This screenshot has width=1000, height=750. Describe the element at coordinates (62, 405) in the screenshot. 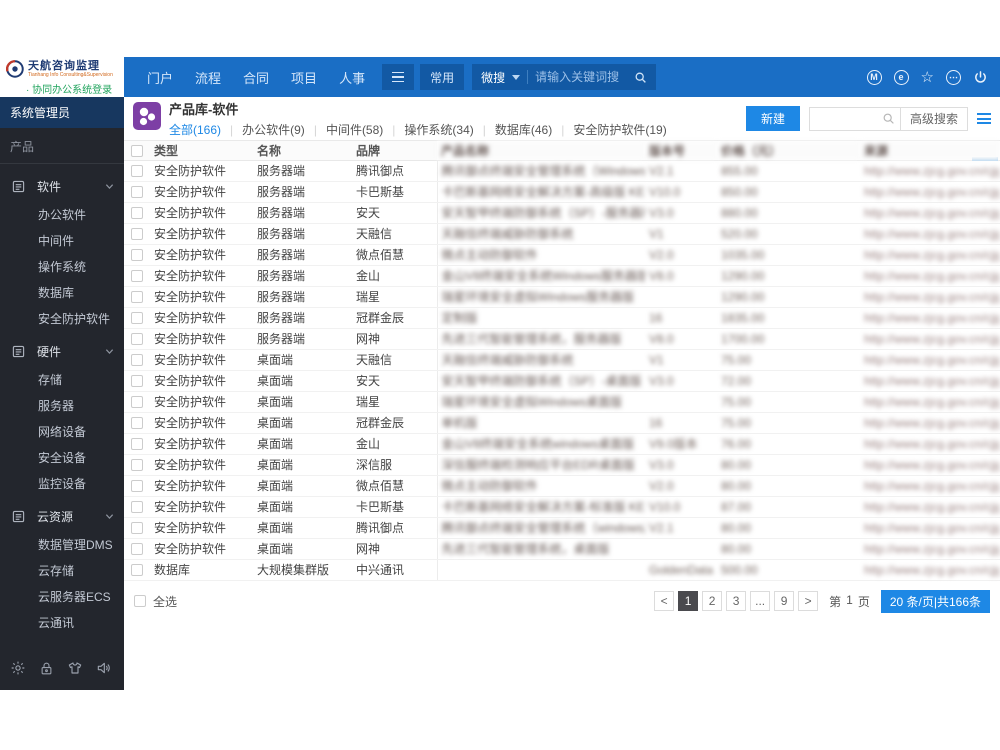

I see `sidebar-item: 服务器` at that location.